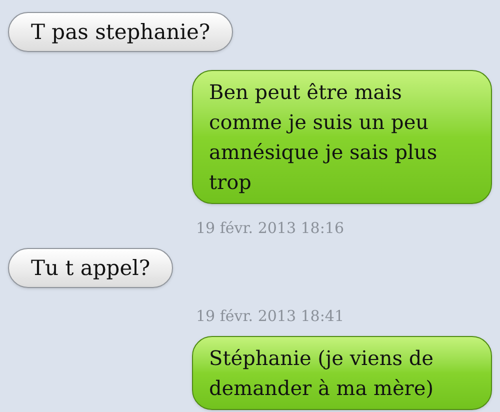 This screenshot has height=412, width=500. What do you see at coordinates (91, 268) in the screenshot?
I see `received-message-bubble: Tu t appel?` at bounding box center [91, 268].